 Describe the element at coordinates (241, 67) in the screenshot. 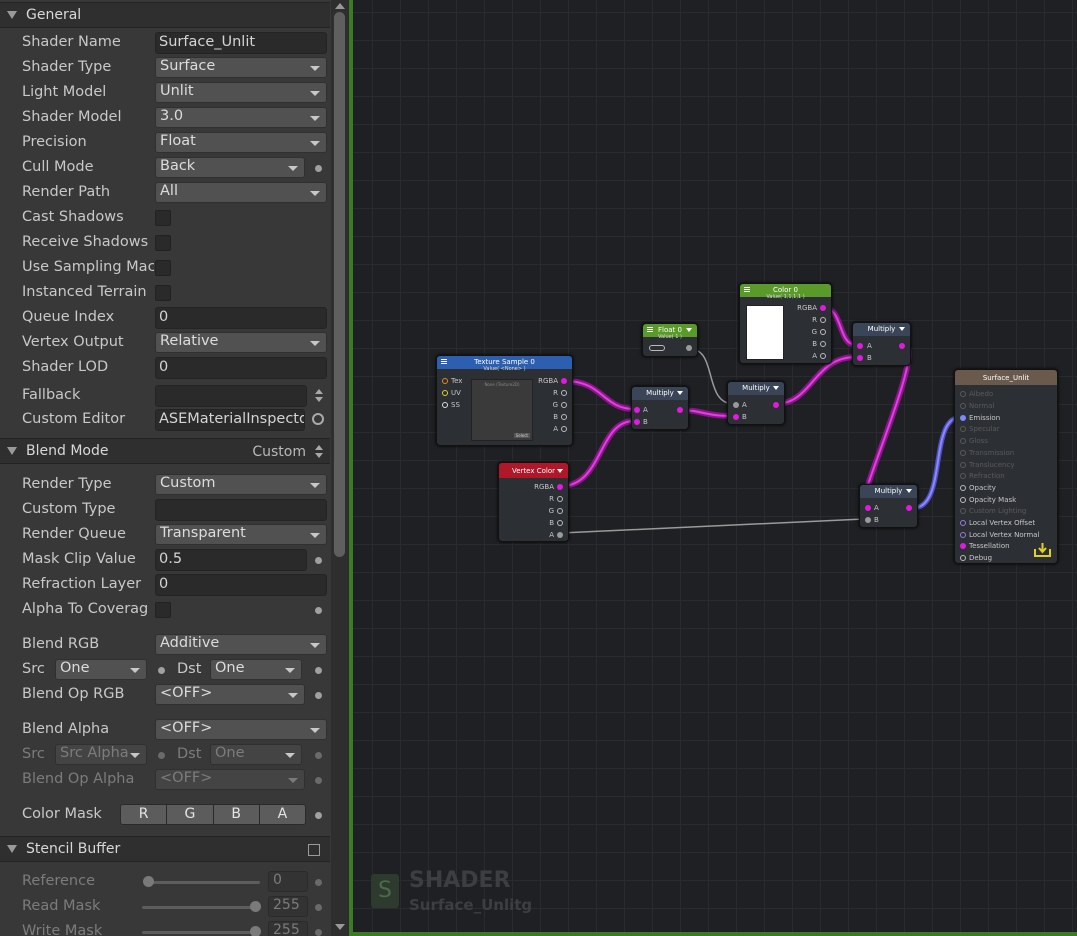

I see `shader-type-dropdown: Surface` at that location.